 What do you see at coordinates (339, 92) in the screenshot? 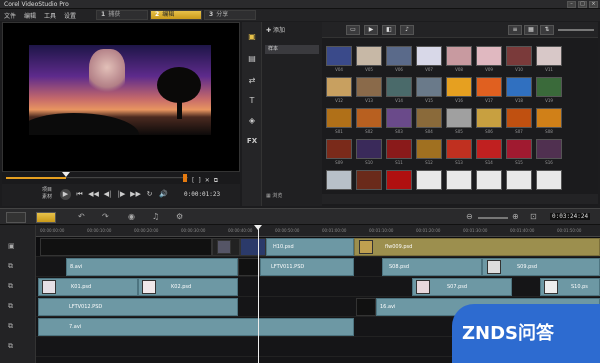
I see `library-thumbnail: V12` at bounding box center [339, 92].